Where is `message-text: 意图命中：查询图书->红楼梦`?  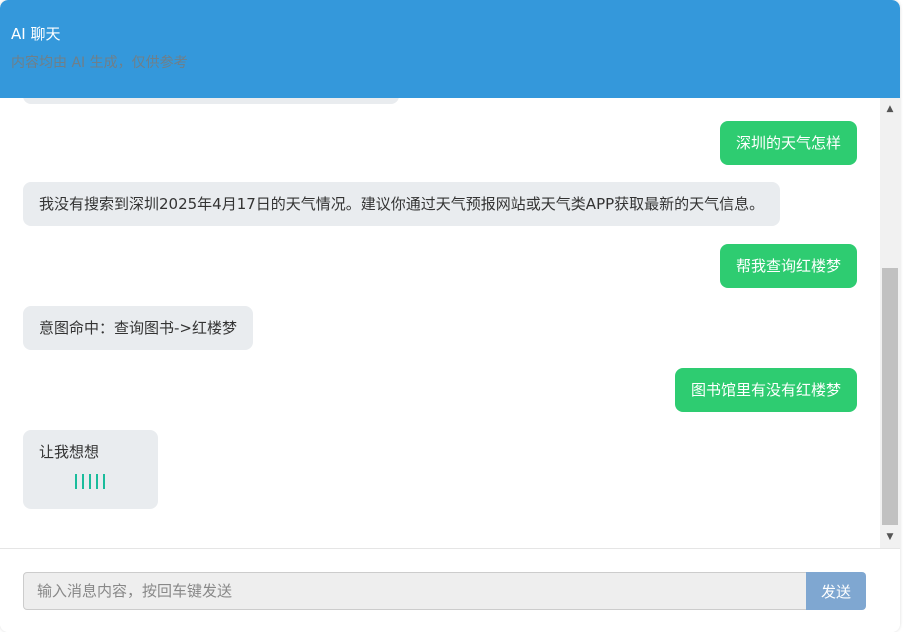 message-text: 意图命中：查询图书->红楼梦 is located at coordinates (138, 328).